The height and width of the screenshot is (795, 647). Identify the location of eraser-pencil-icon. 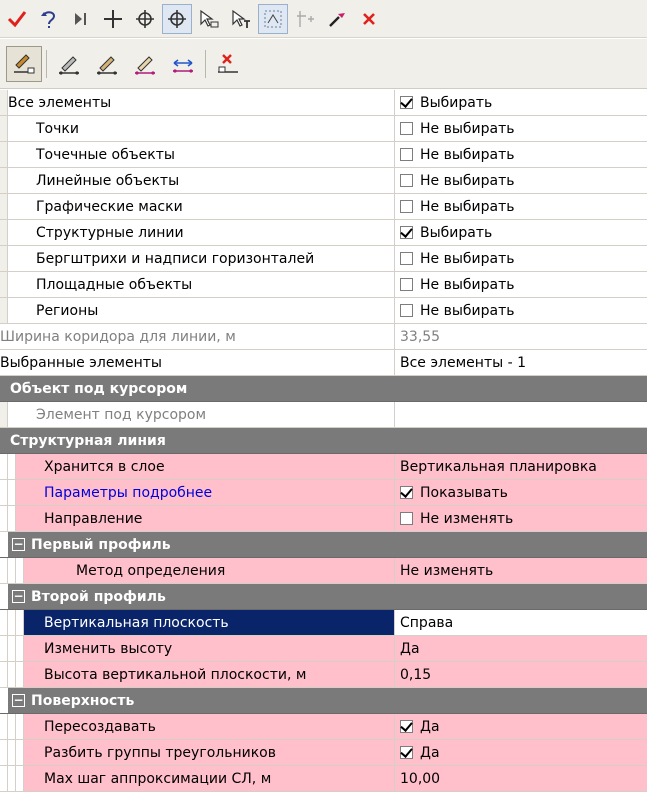
(107, 64).